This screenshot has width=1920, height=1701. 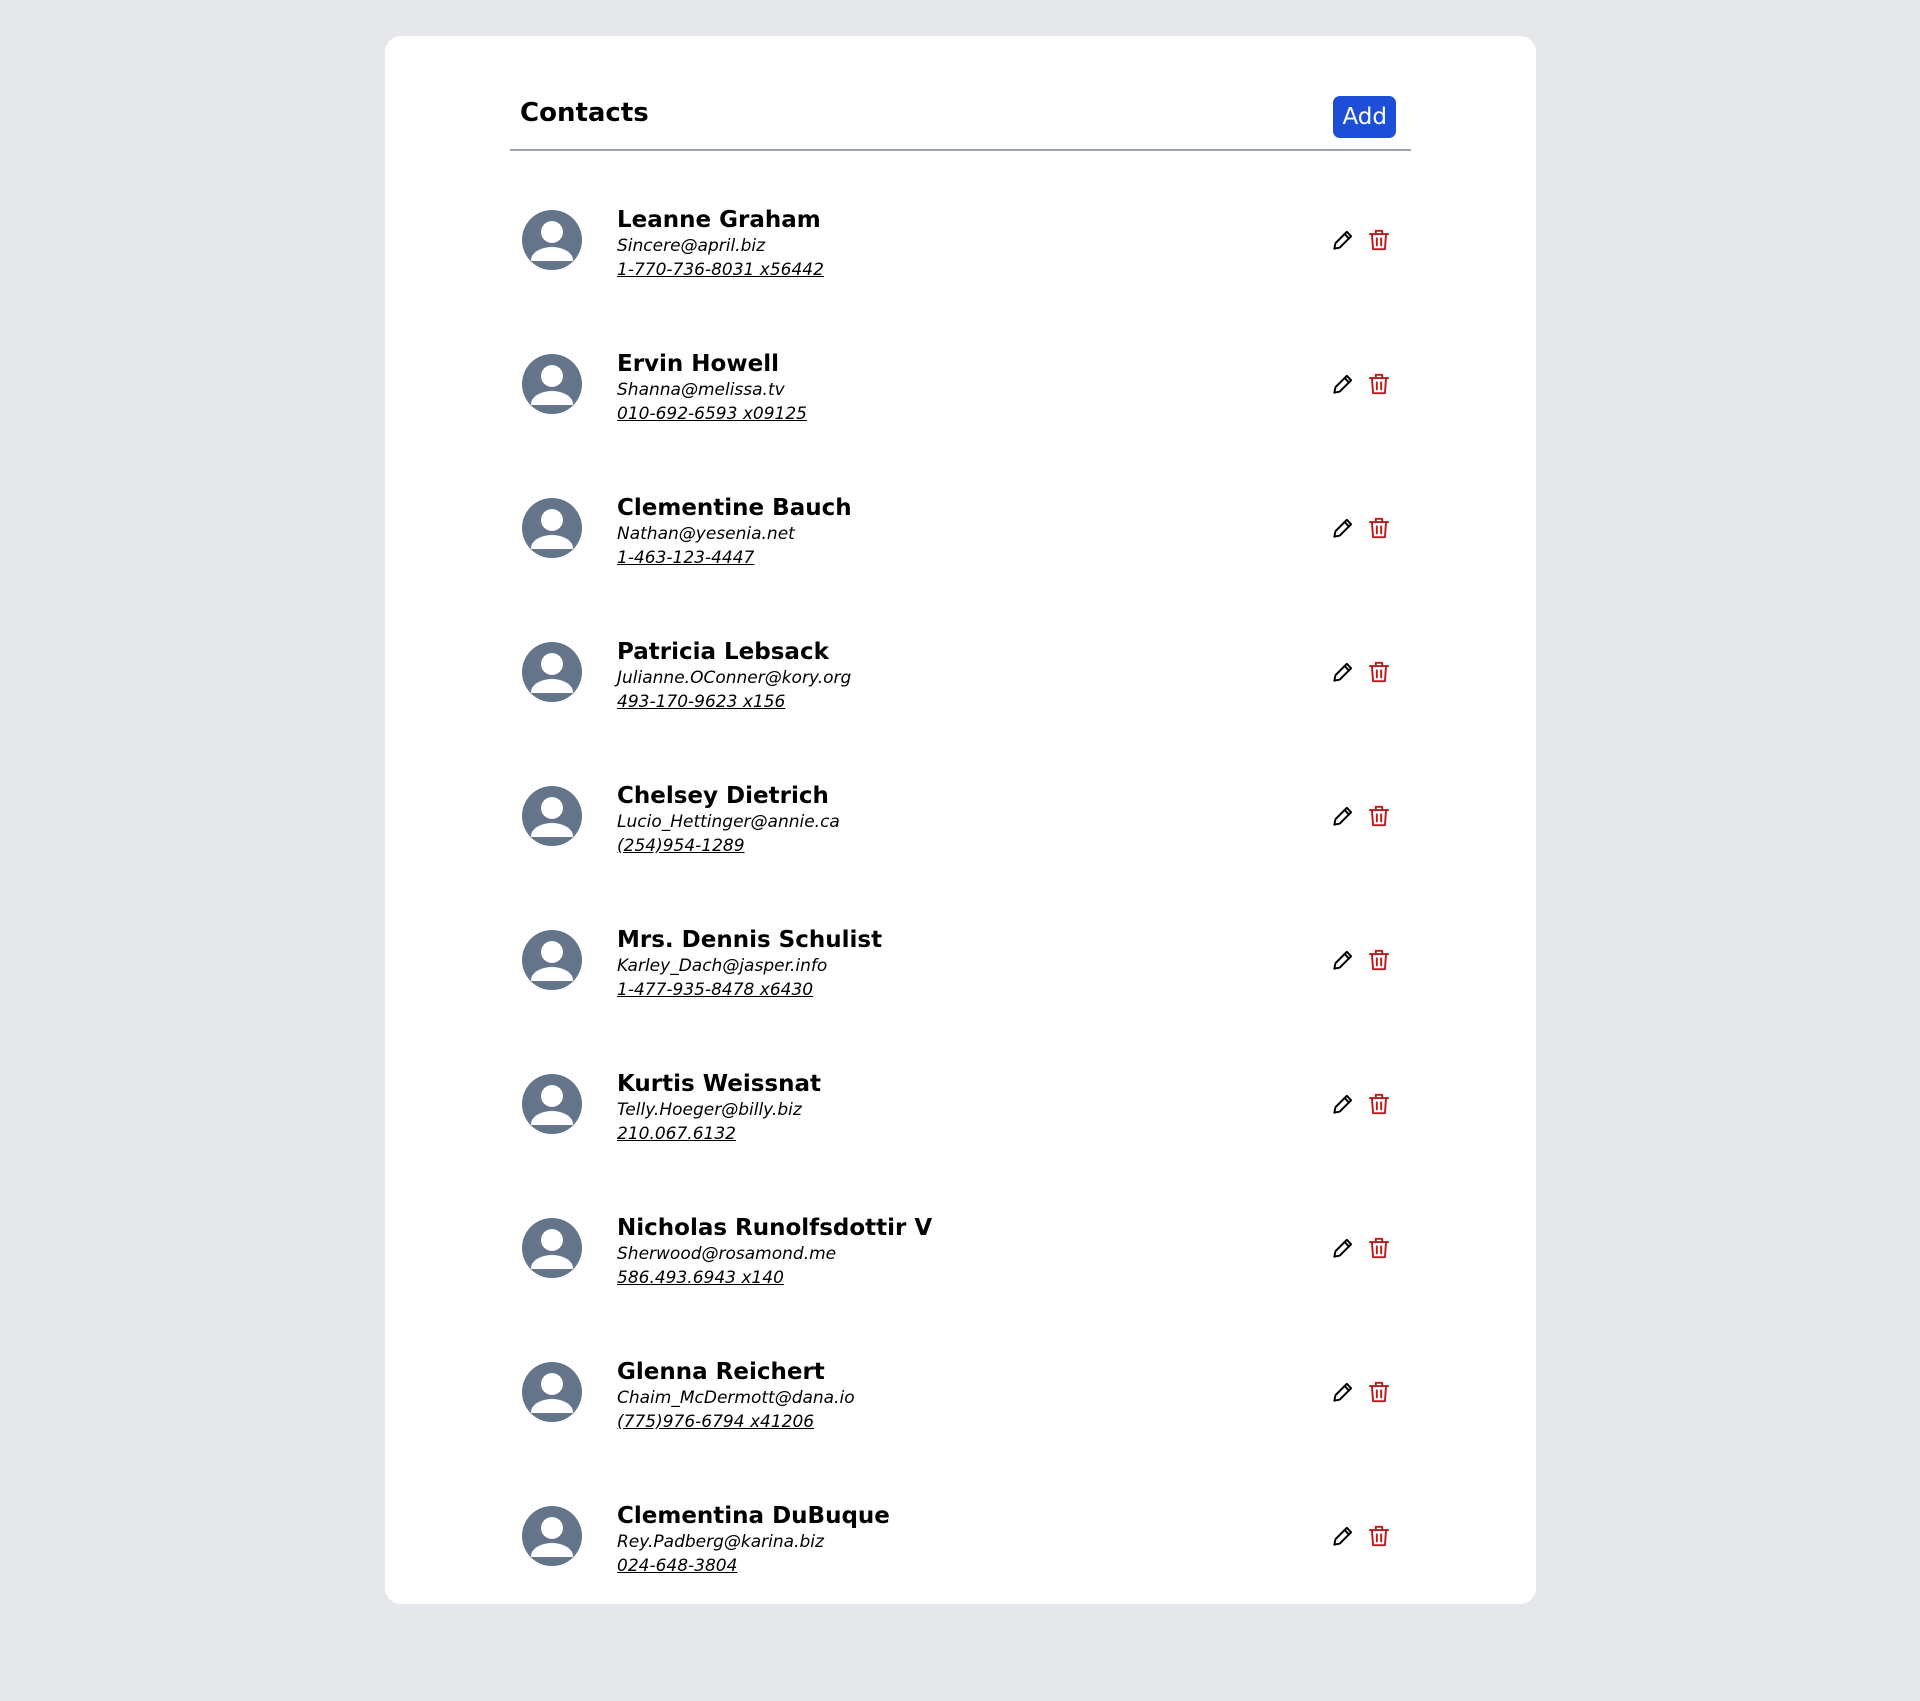 What do you see at coordinates (723, 796) in the screenshot?
I see `contact-name: Chelsey Dietrich` at bounding box center [723, 796].